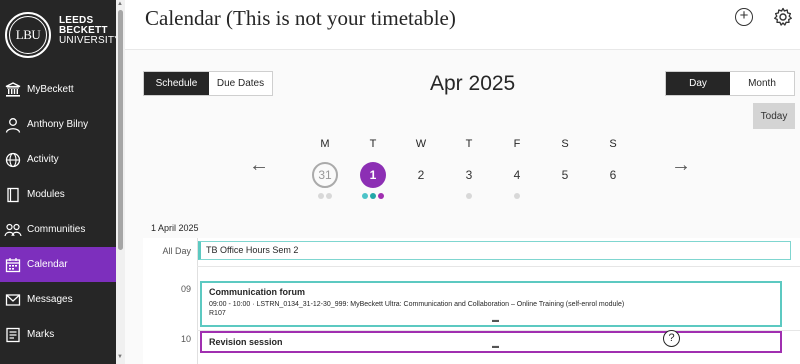 The width and height of the screenshot is (800, 364). I want to click on sidebar-scrollbar: ▲ ▼, so click(120, 182).